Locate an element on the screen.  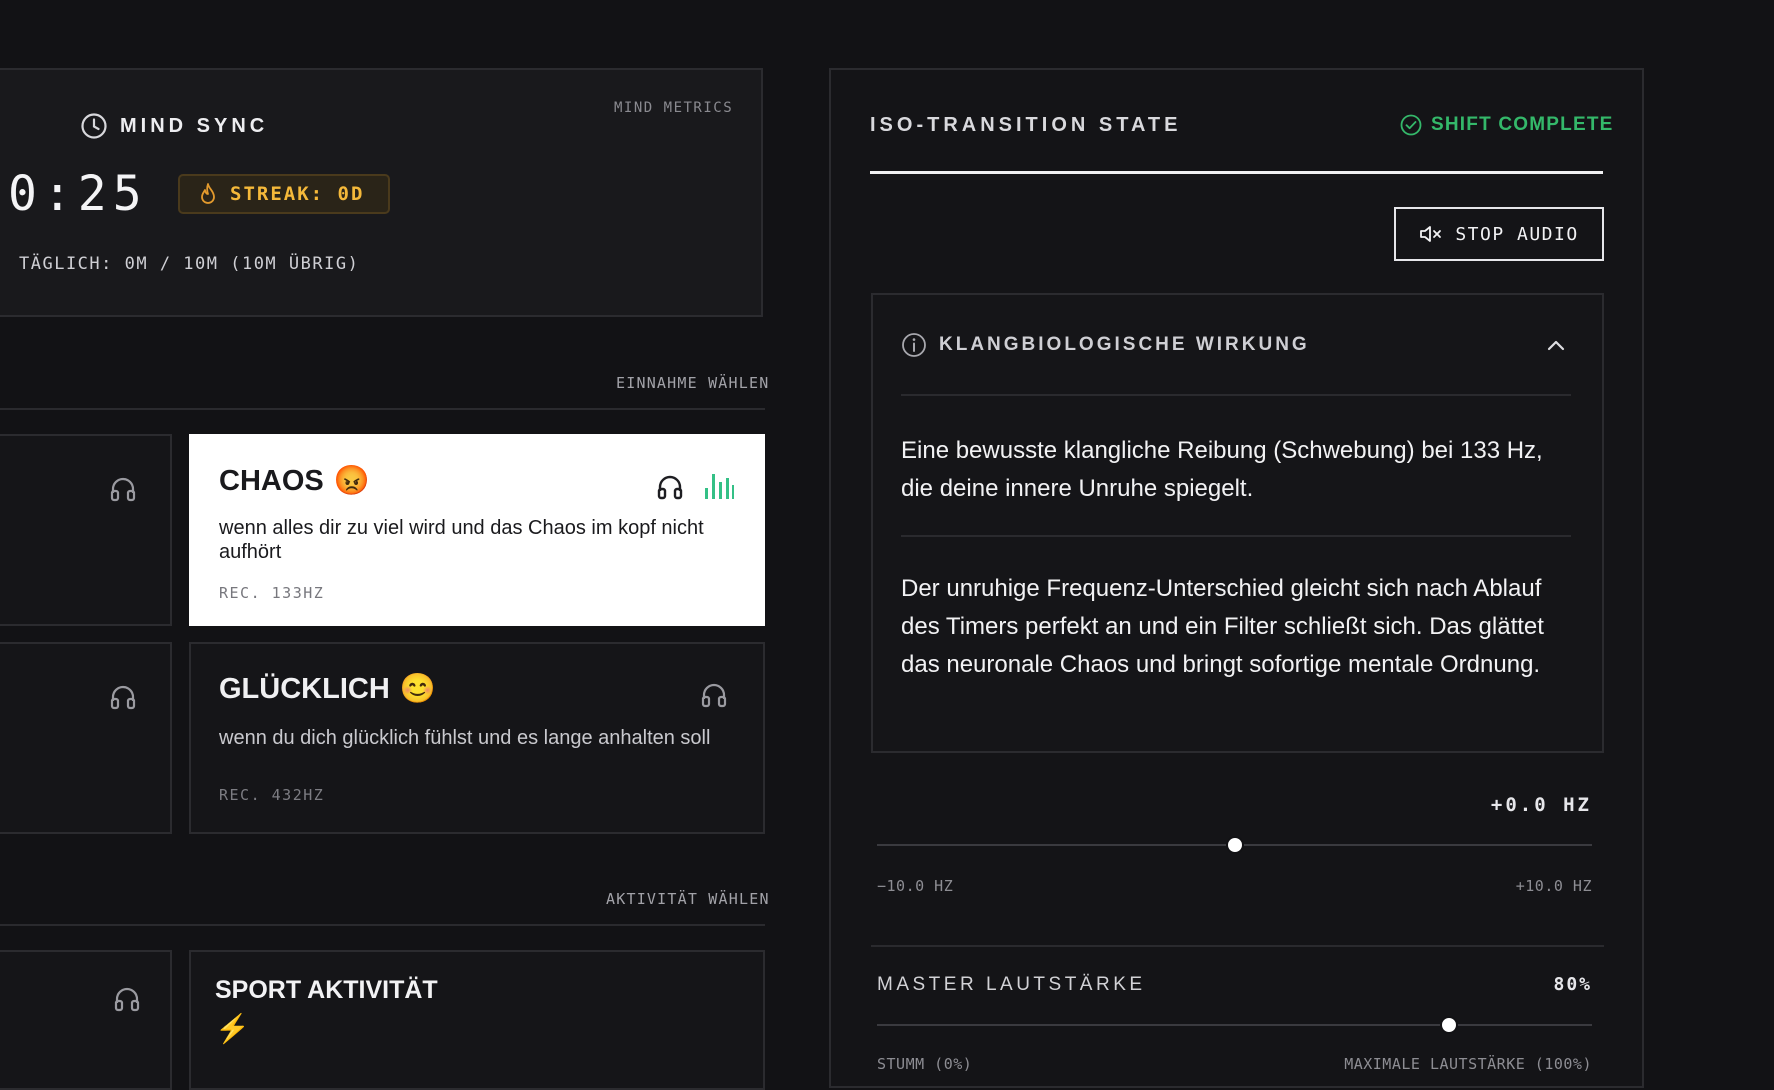
mood-rec-frequency: REC. 432HZ is located at coordinates (272, 795).